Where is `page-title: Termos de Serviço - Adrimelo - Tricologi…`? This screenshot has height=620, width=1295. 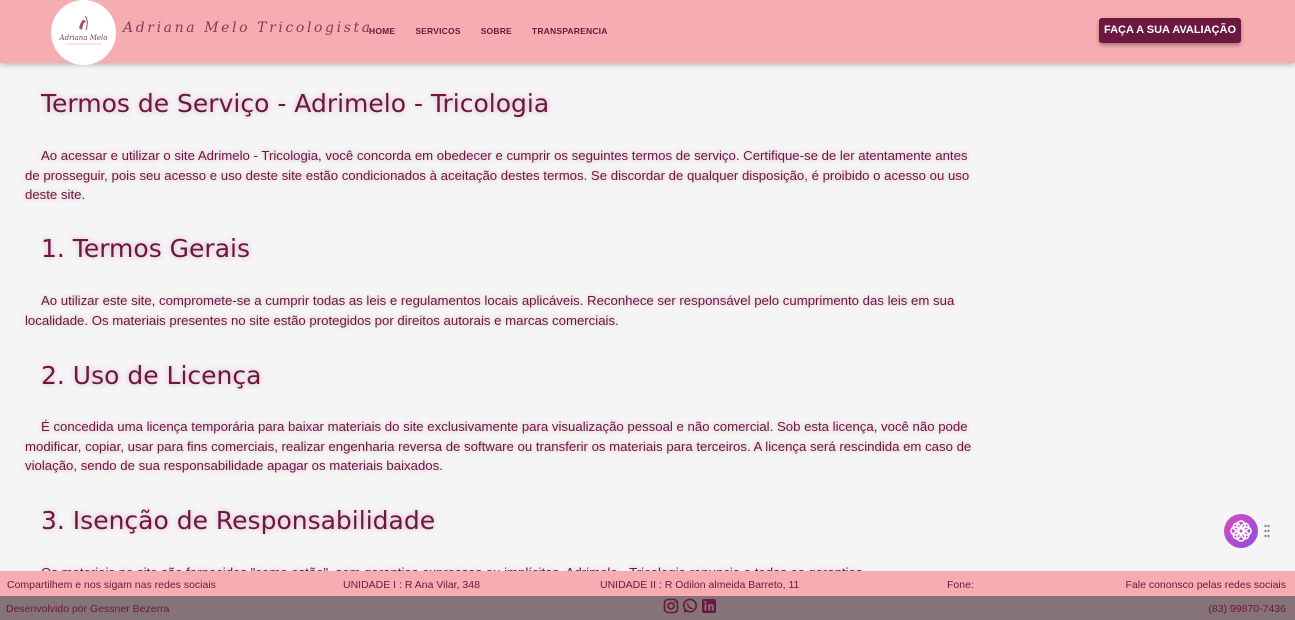
page-title: Termos de Serviço - Adrimelo - Tricologi… is located at coordinates (295, 103).